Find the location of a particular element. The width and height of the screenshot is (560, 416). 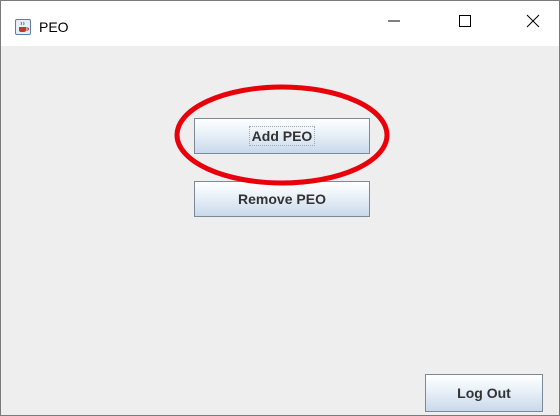

maximize-icon is located at coordinates (465, 23).